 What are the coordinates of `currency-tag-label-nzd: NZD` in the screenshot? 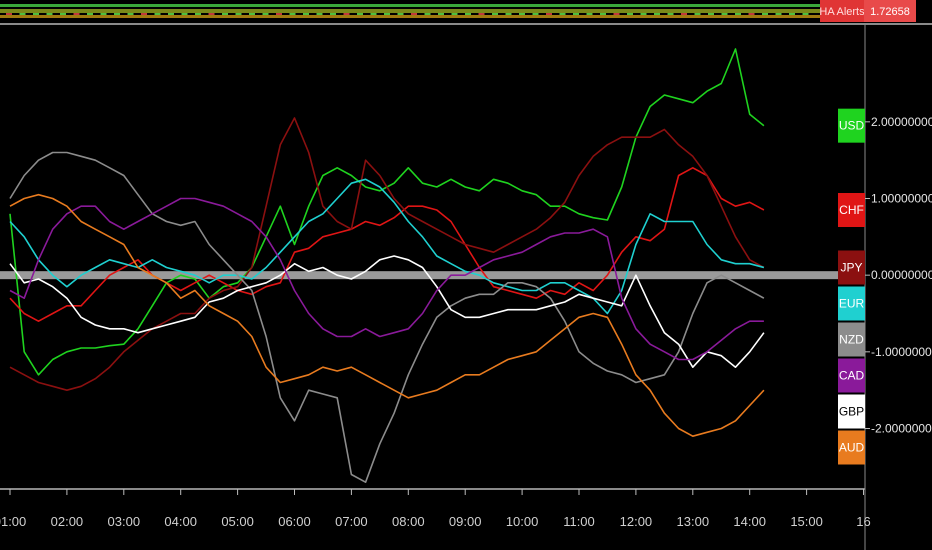 It's located at (851, 340).